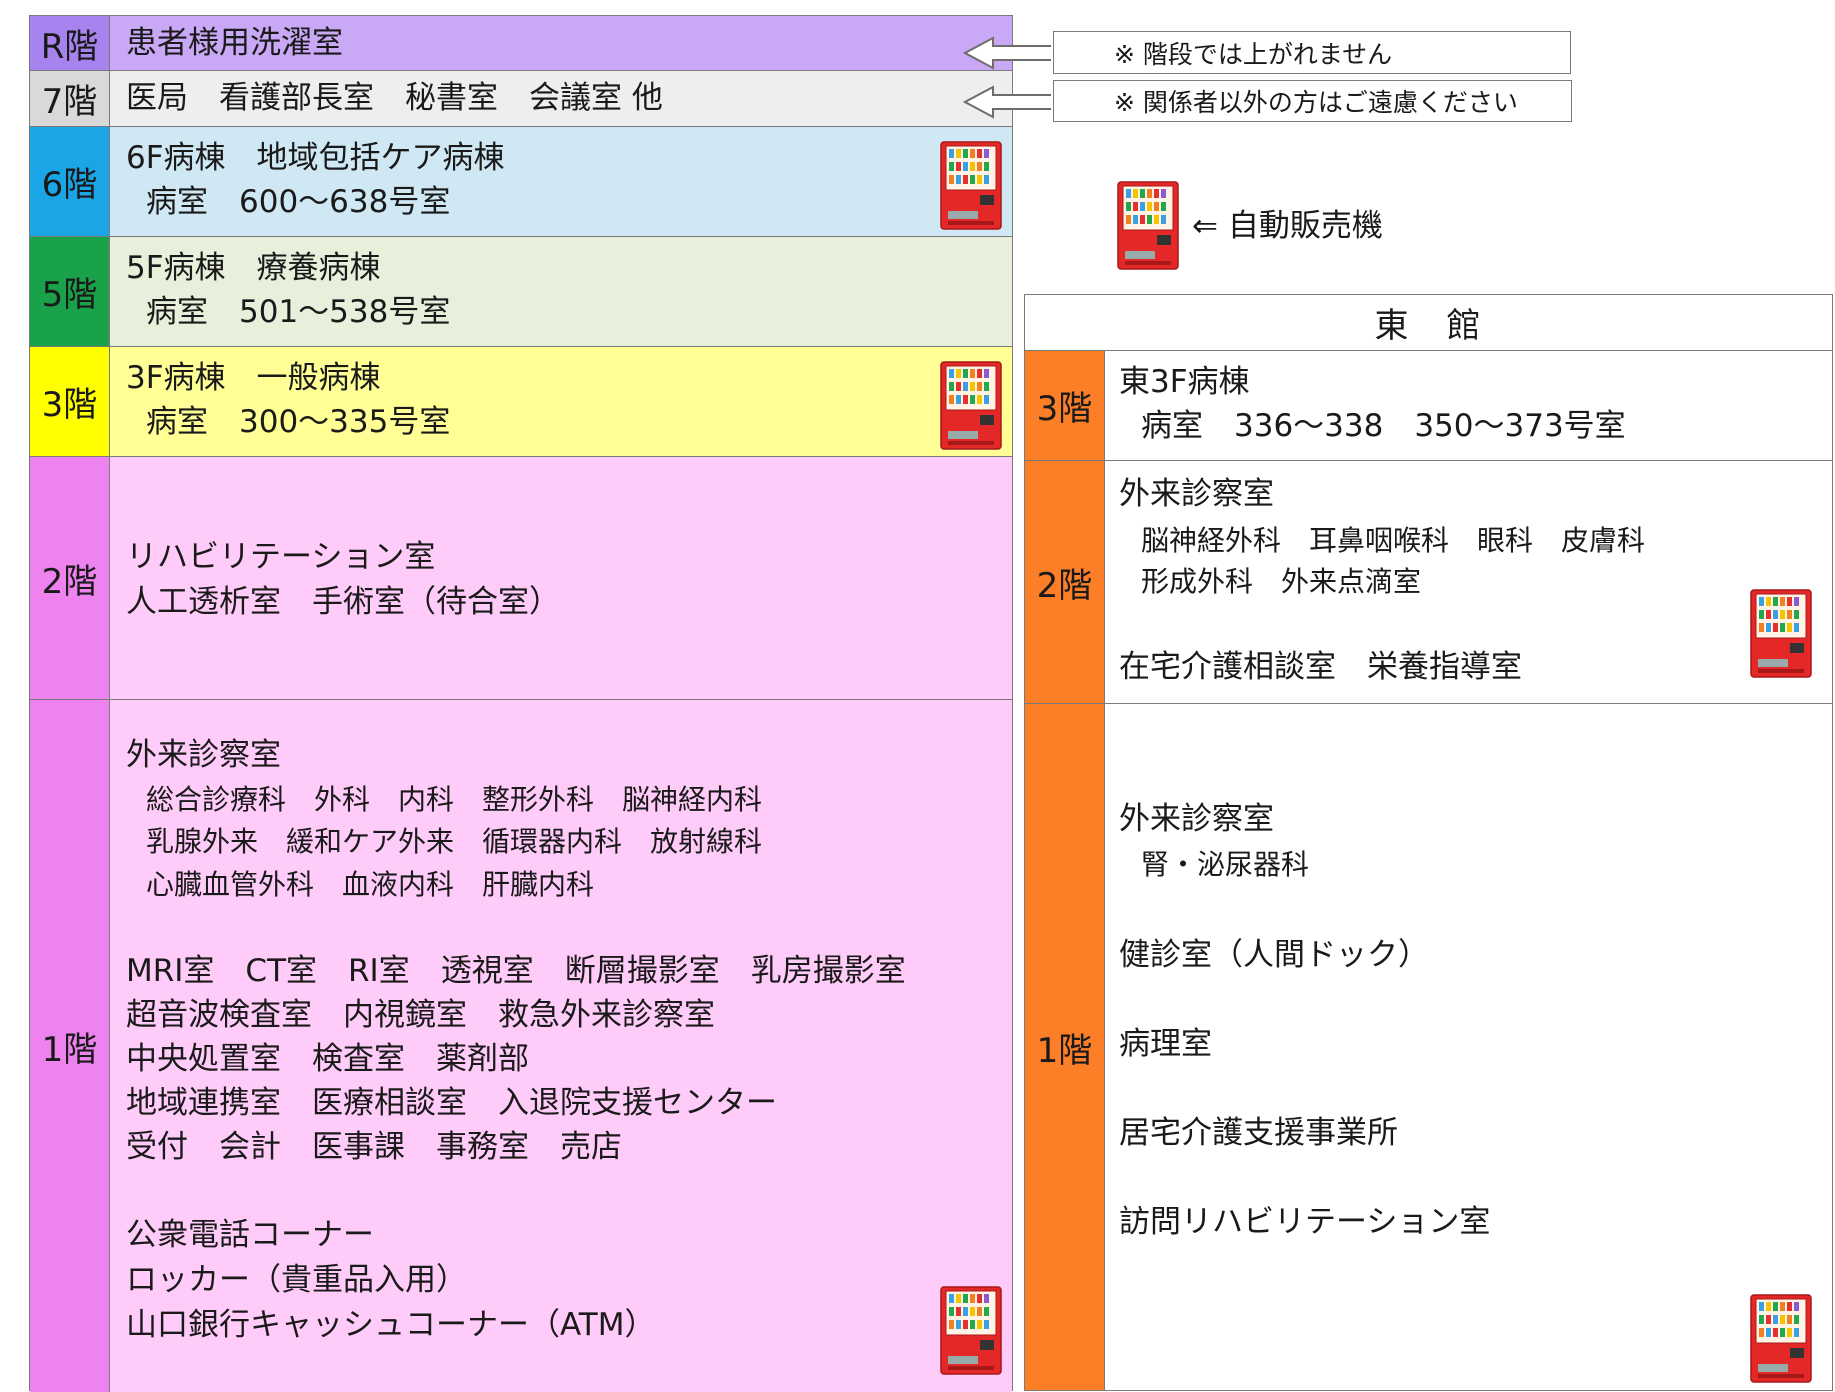 The width and height of the screenshot is (1835, 1392). What do you see at coordinates (70, 181) in the screenshot?
I see `floor-label-6: 6階` at bounding box center [70, 181].